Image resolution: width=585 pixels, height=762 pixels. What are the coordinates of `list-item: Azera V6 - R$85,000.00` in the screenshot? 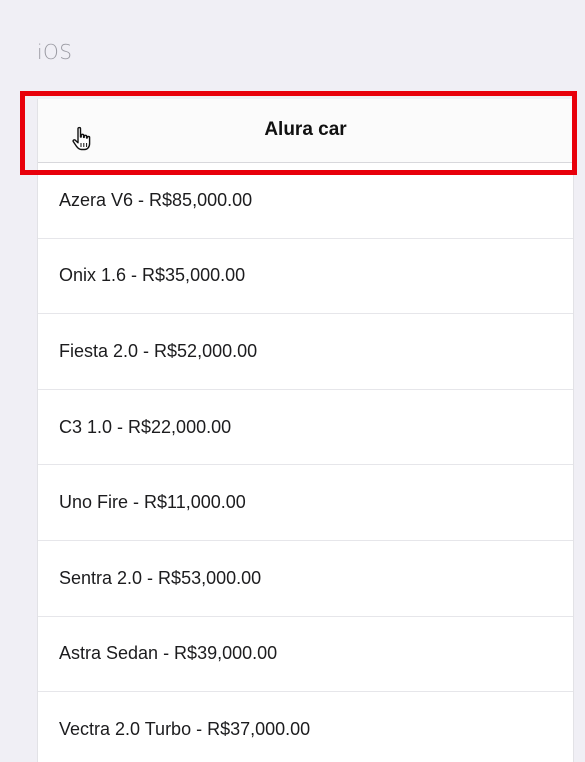 It's located at (305, 201).